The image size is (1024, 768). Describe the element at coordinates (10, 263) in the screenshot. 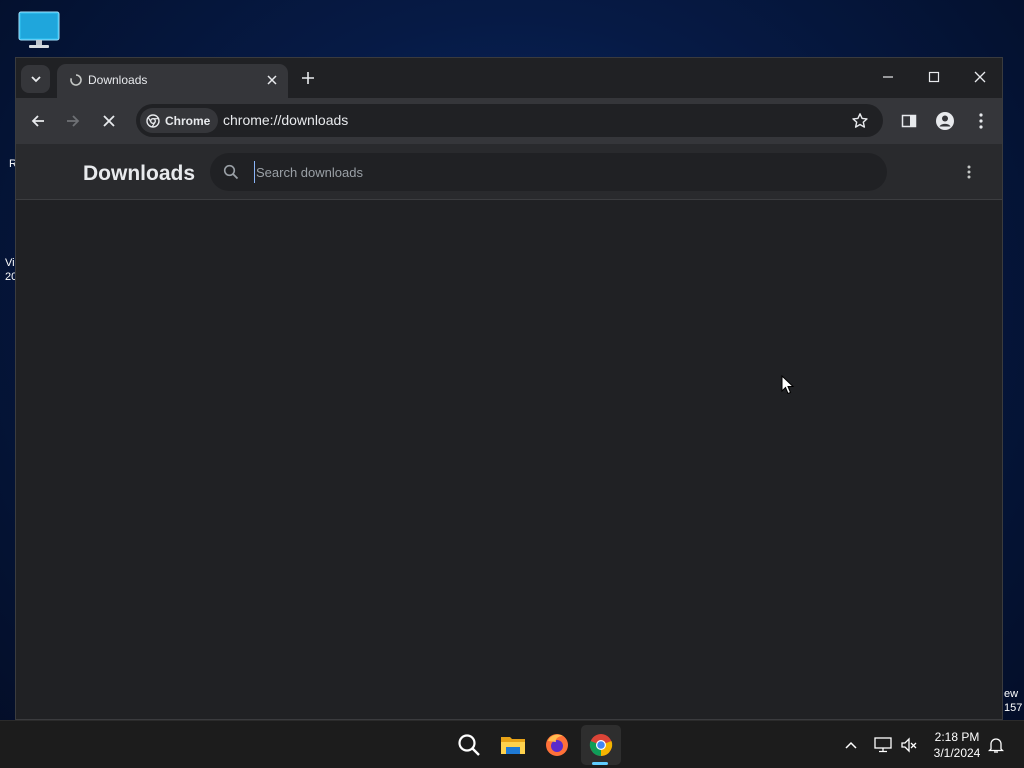

I see `desktop-partial-label: Vi` at that location.